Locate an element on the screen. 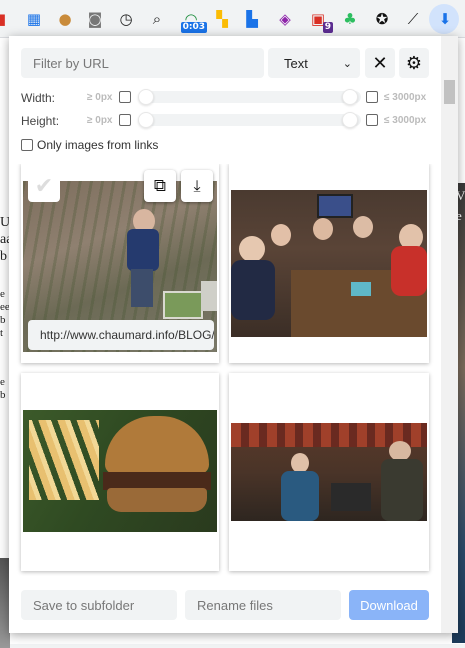 The width and height of the screenshot is (465, 648). burger-bun-top is located at coordinates (157, 445).